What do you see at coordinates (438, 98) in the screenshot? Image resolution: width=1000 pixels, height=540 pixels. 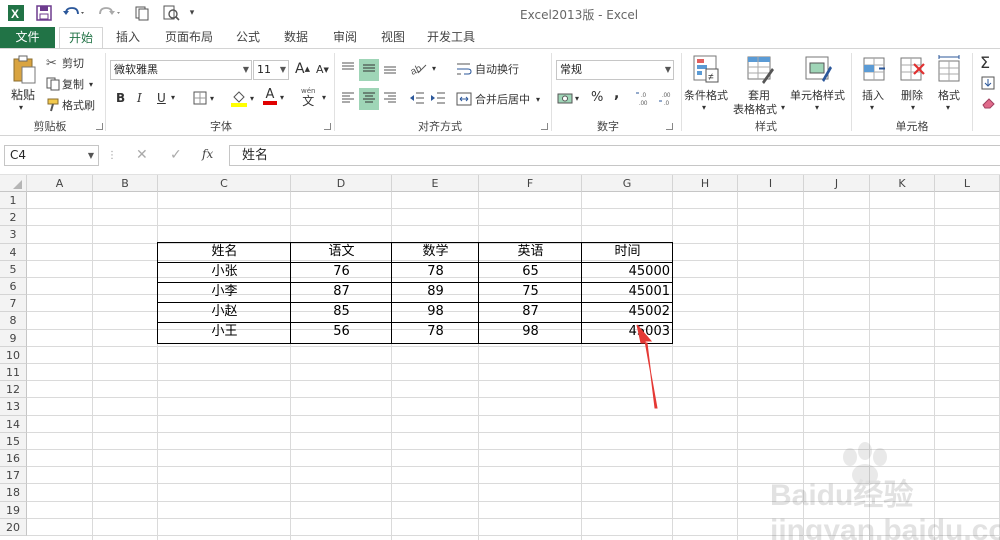 I see `increase-indent-button` at bounding box center [438, 98].